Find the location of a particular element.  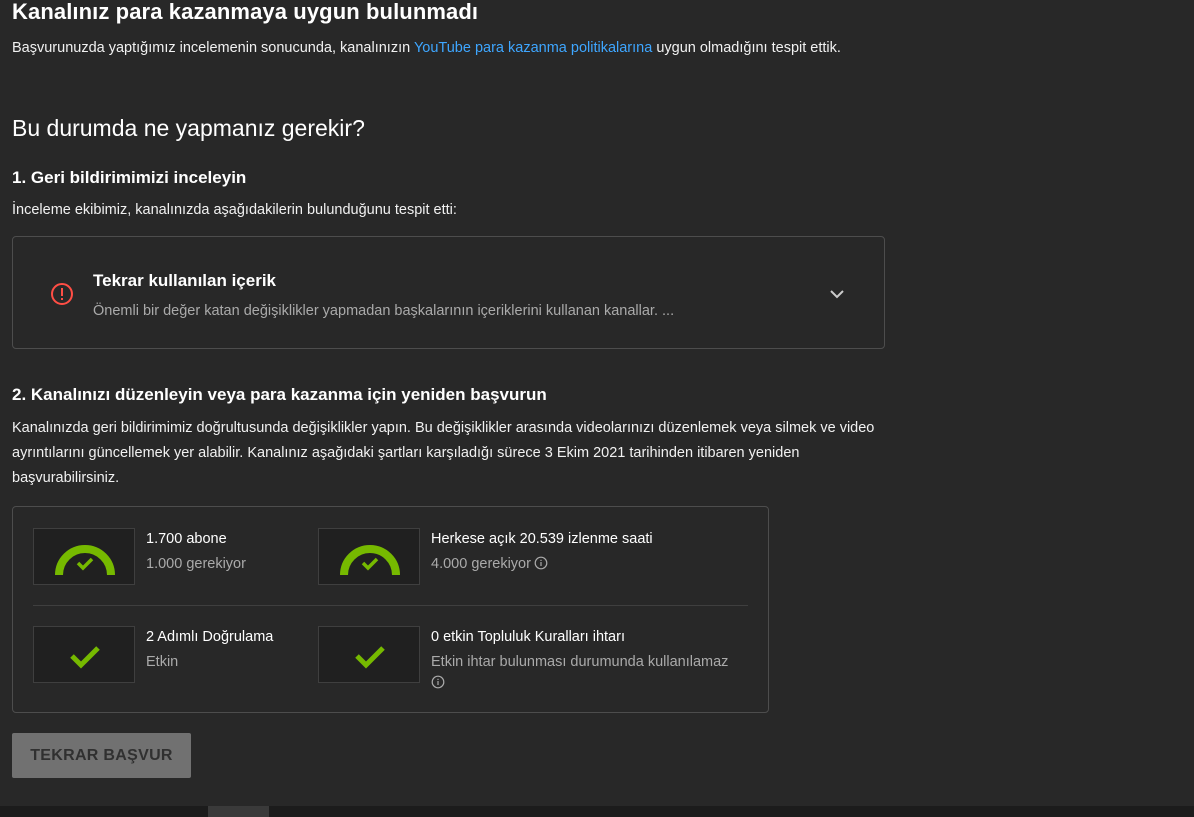

requirement-title: 0 etkin Topluluk Kuralları ihtarı is located at coordinates (528, 637).